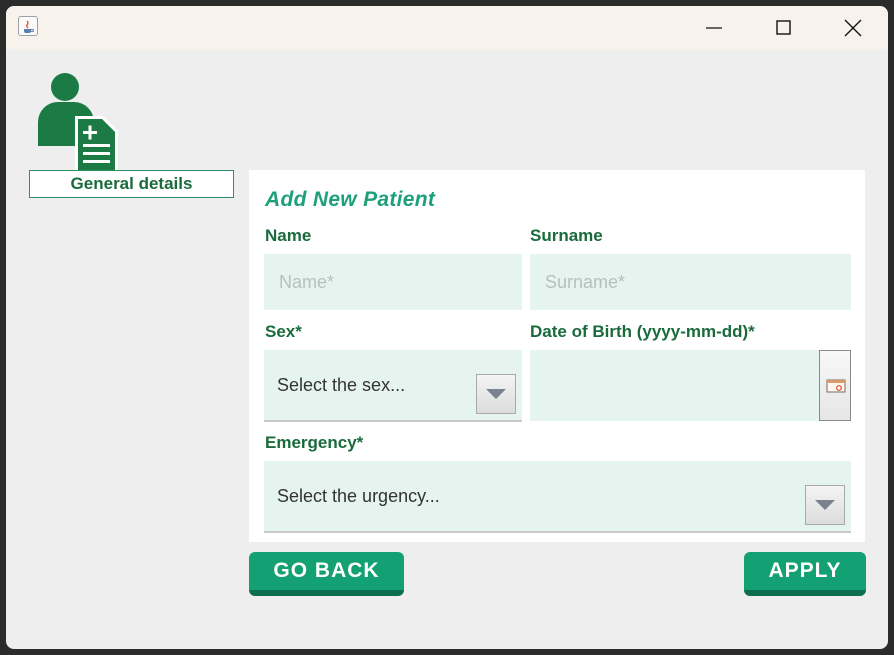 The width and height of the screenshot is (894, 655). I want to click on apply-button: APPLY, so click(805, 574).